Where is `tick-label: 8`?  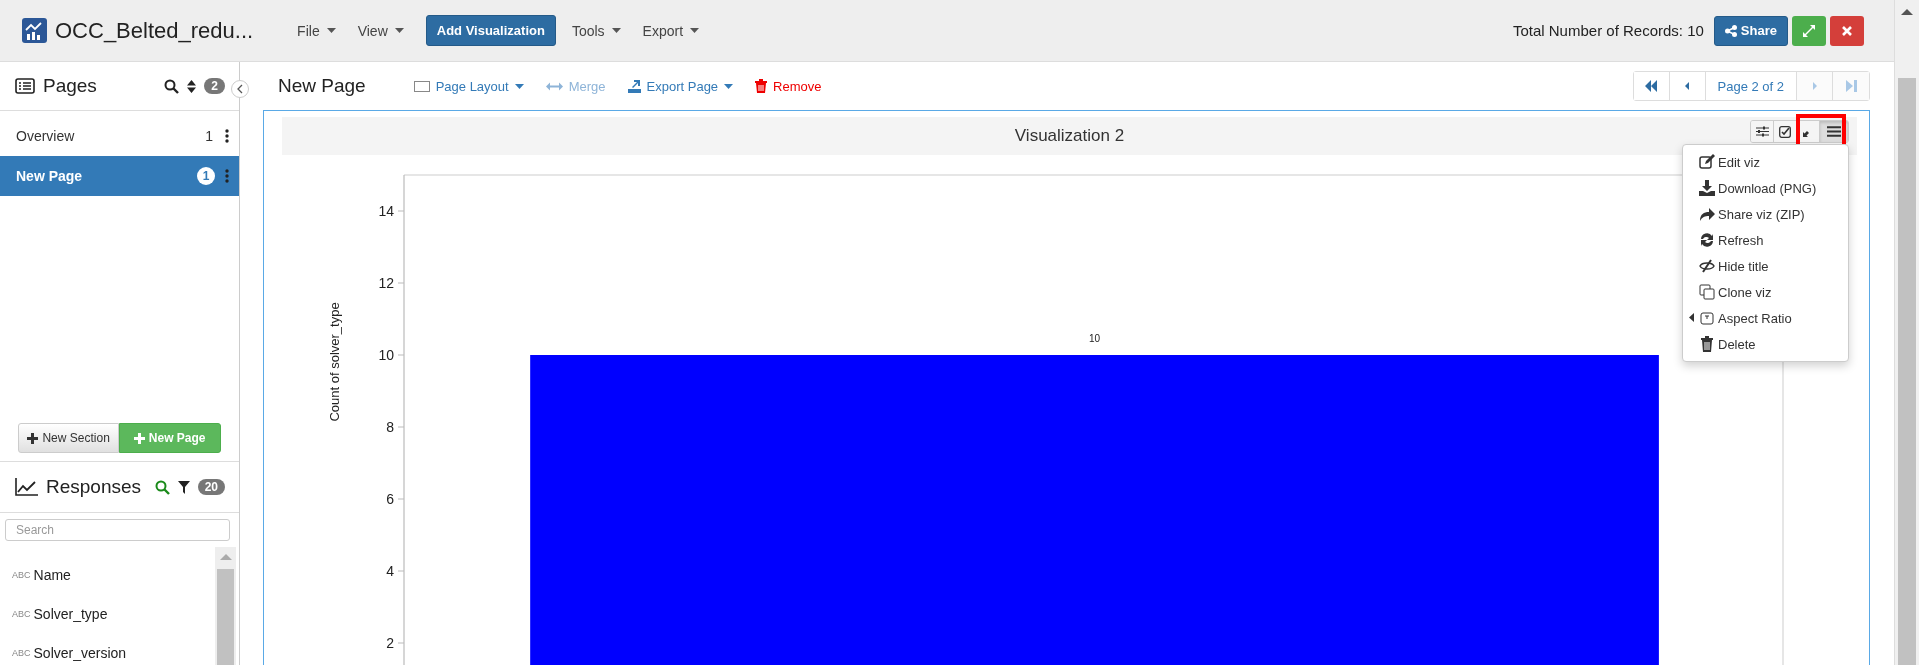
tick-label: 8 is located at coordinates (390, 427).